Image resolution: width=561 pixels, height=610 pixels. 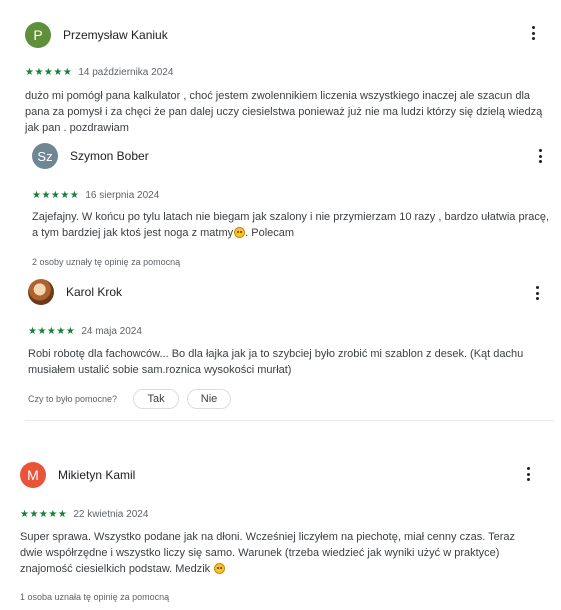 What do you see at coordinates (41, 292) in the screenshot?
I see `avatar` at bounding box center [41, 292].